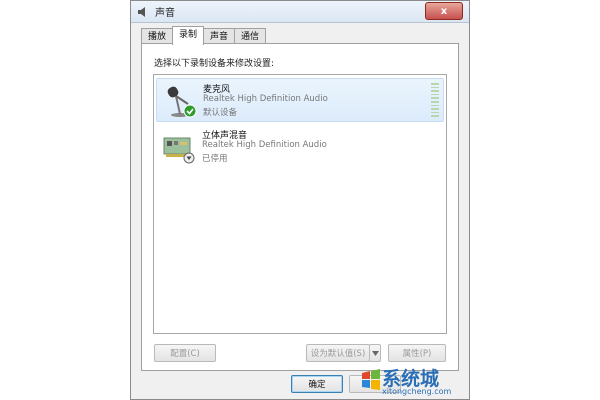  Describe the element at coordinates (141, 11) in the screenshot. I see `speaker-icon` at that location.